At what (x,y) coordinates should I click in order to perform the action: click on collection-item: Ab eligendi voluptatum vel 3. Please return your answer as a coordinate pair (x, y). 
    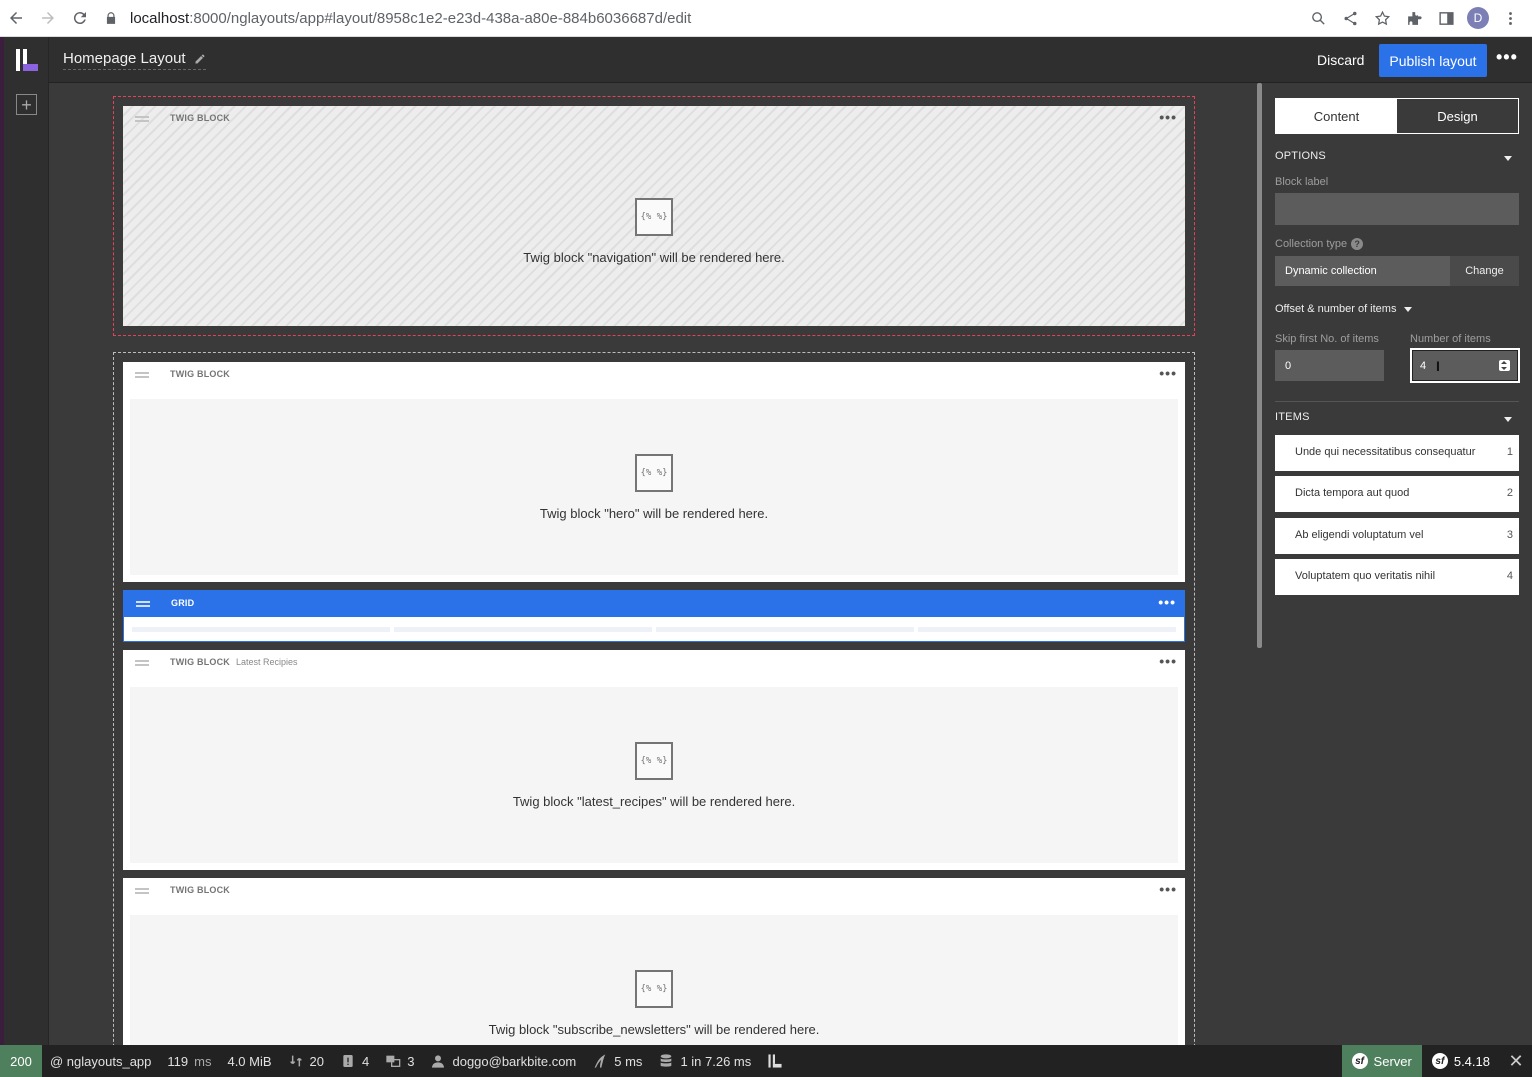
    Looking at the image, I should click on (1397, 536).